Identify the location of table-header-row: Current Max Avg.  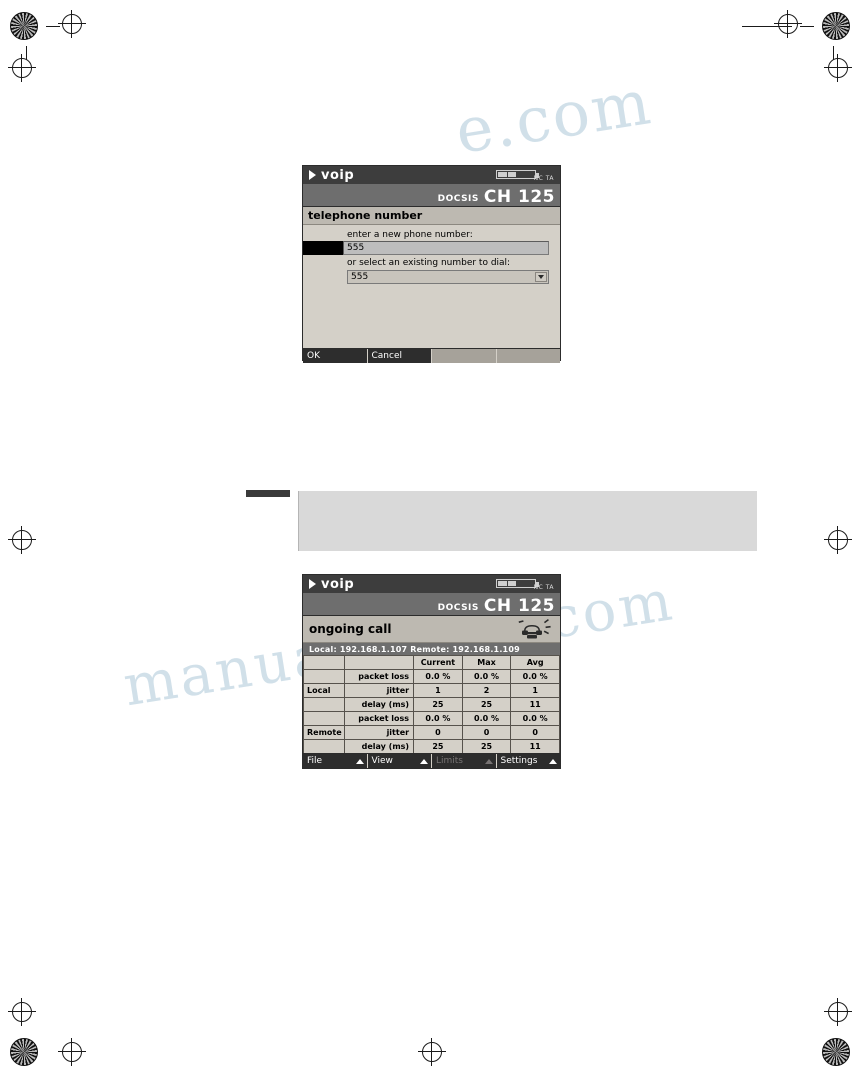
(431, 662).